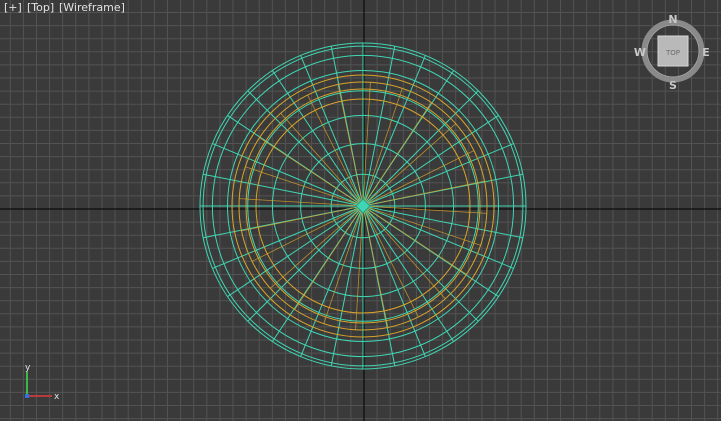 The image size is (721, 421). What do you see at coordinates (92, 8) in the screenshot?
I see `viewport-shading-label: [Wireframe]` at bounding box center [92, 8].